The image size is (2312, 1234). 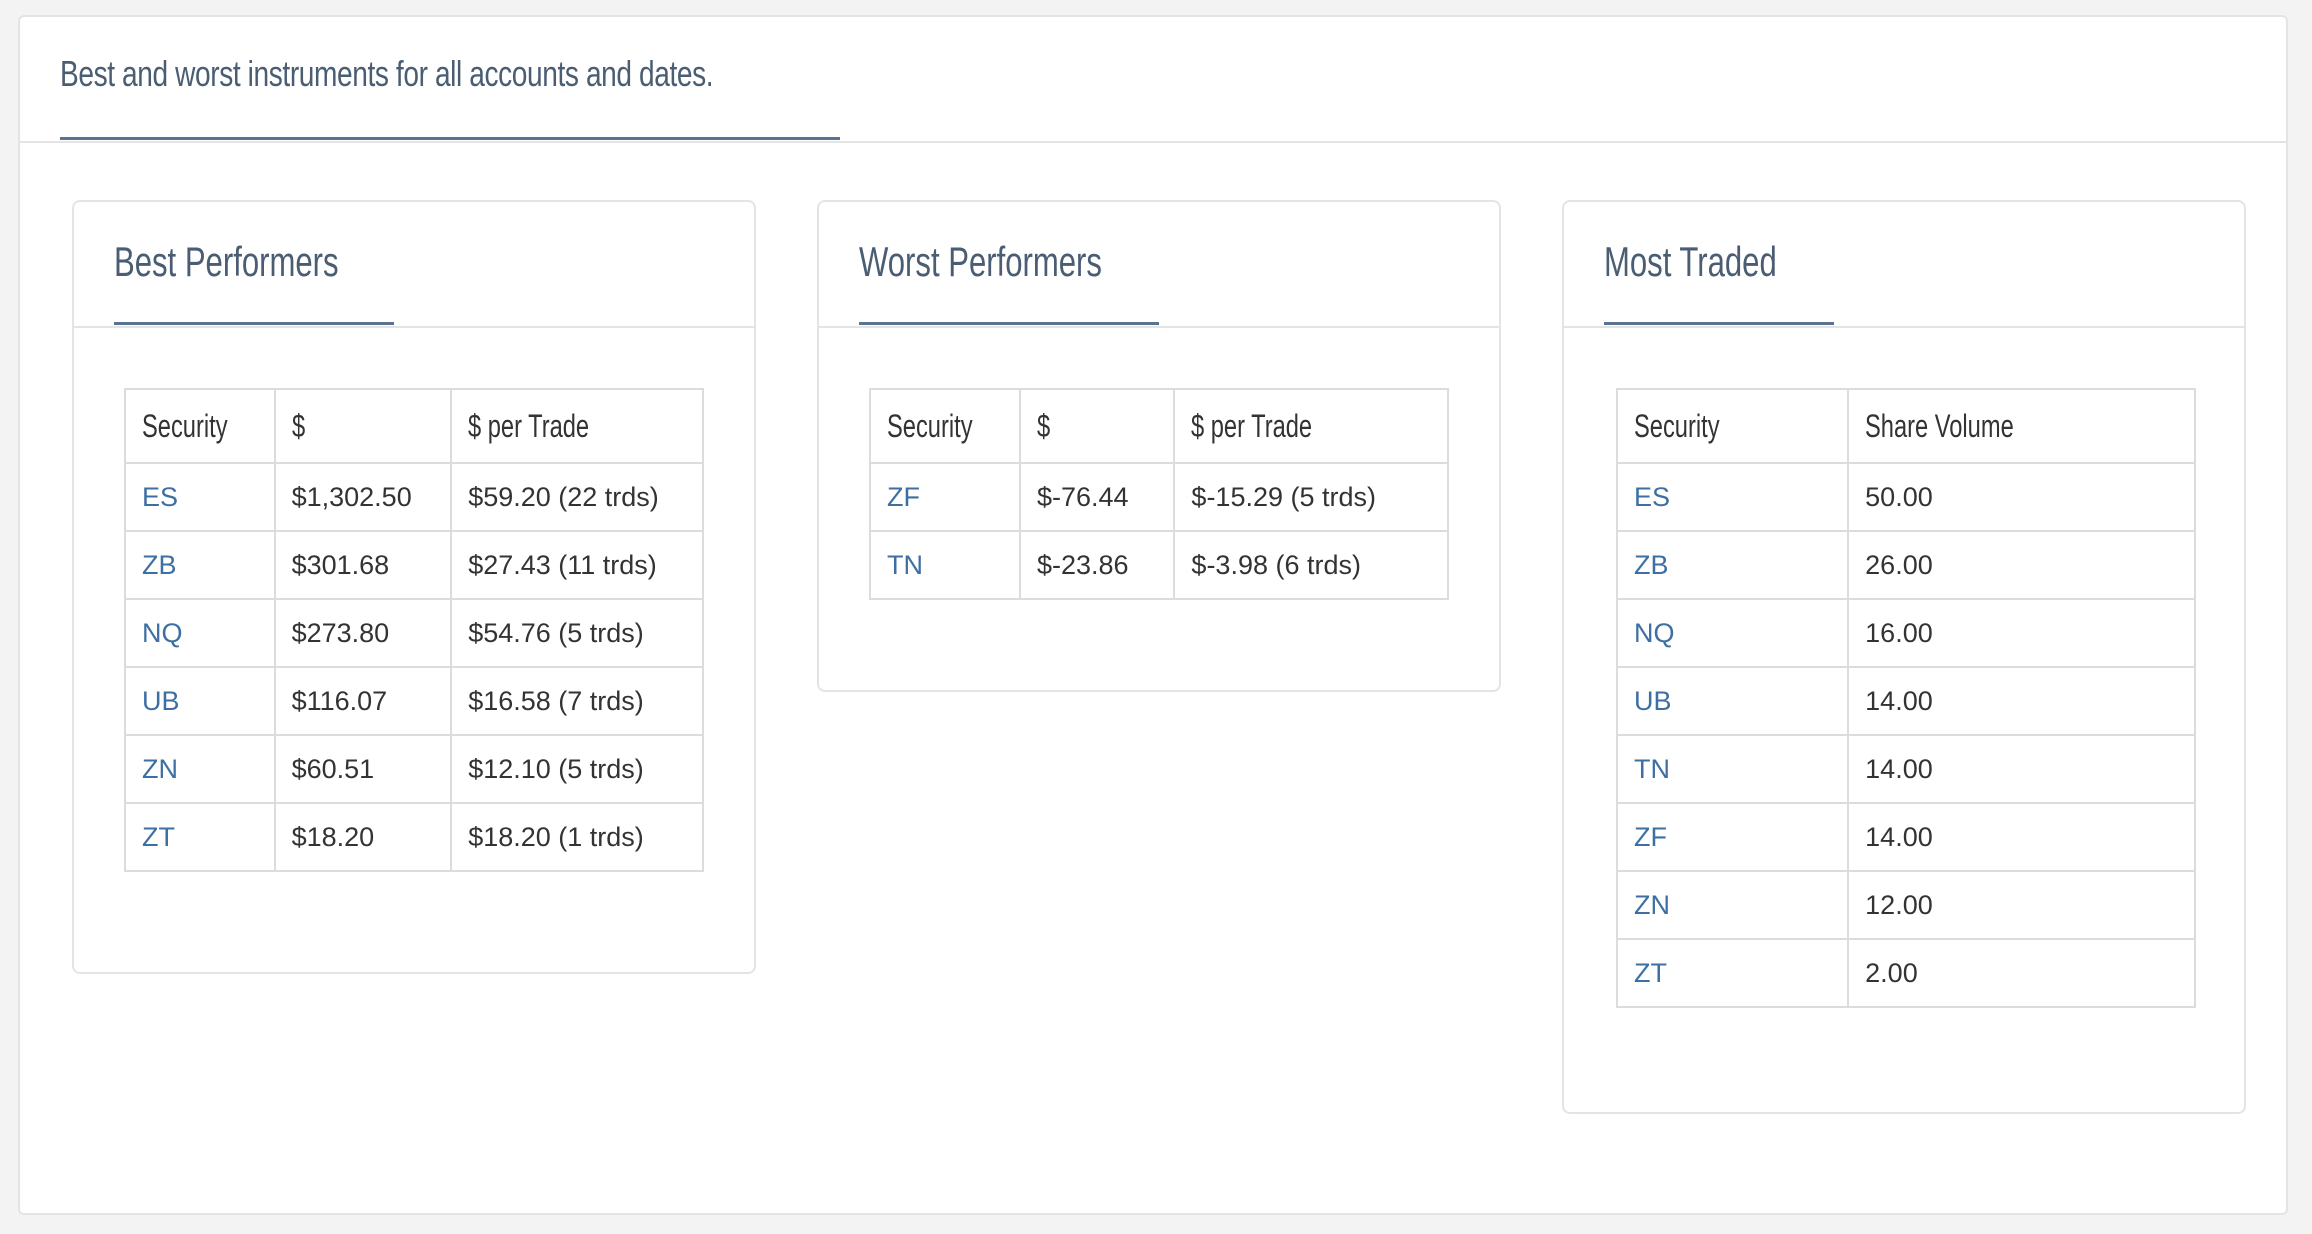 I want to click on table-cell: $-23.86, so click(x=1097, y=565).